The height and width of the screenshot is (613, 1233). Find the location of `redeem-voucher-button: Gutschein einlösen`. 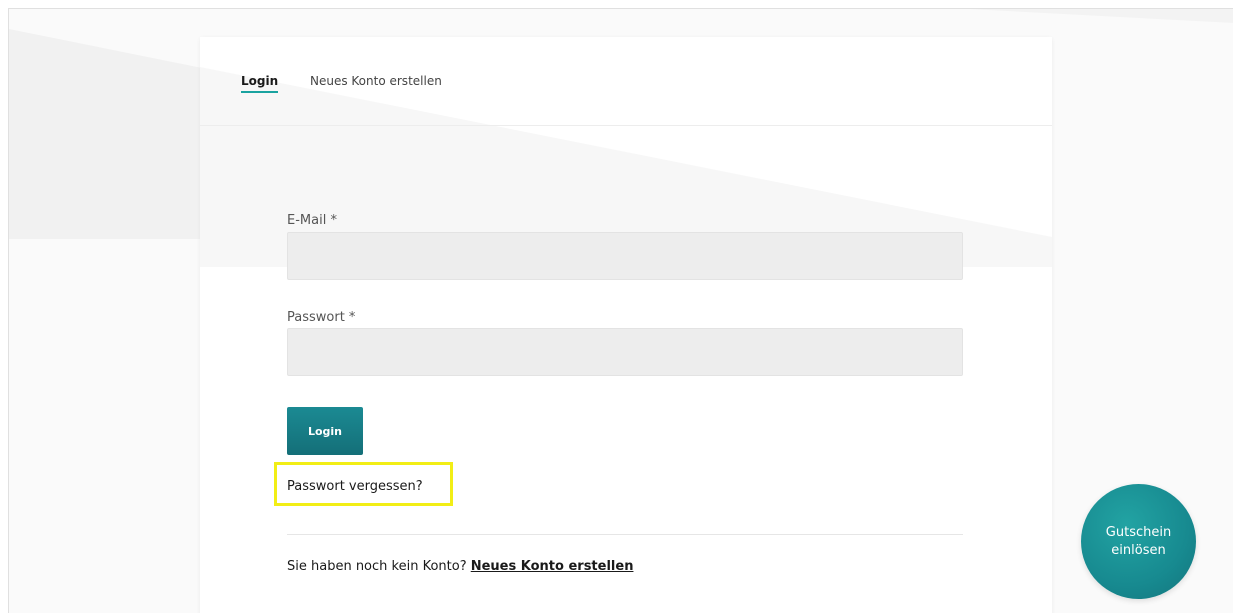

redeem-voucher-button: Gutschein einlösen is located at coordinates (1138, 541).